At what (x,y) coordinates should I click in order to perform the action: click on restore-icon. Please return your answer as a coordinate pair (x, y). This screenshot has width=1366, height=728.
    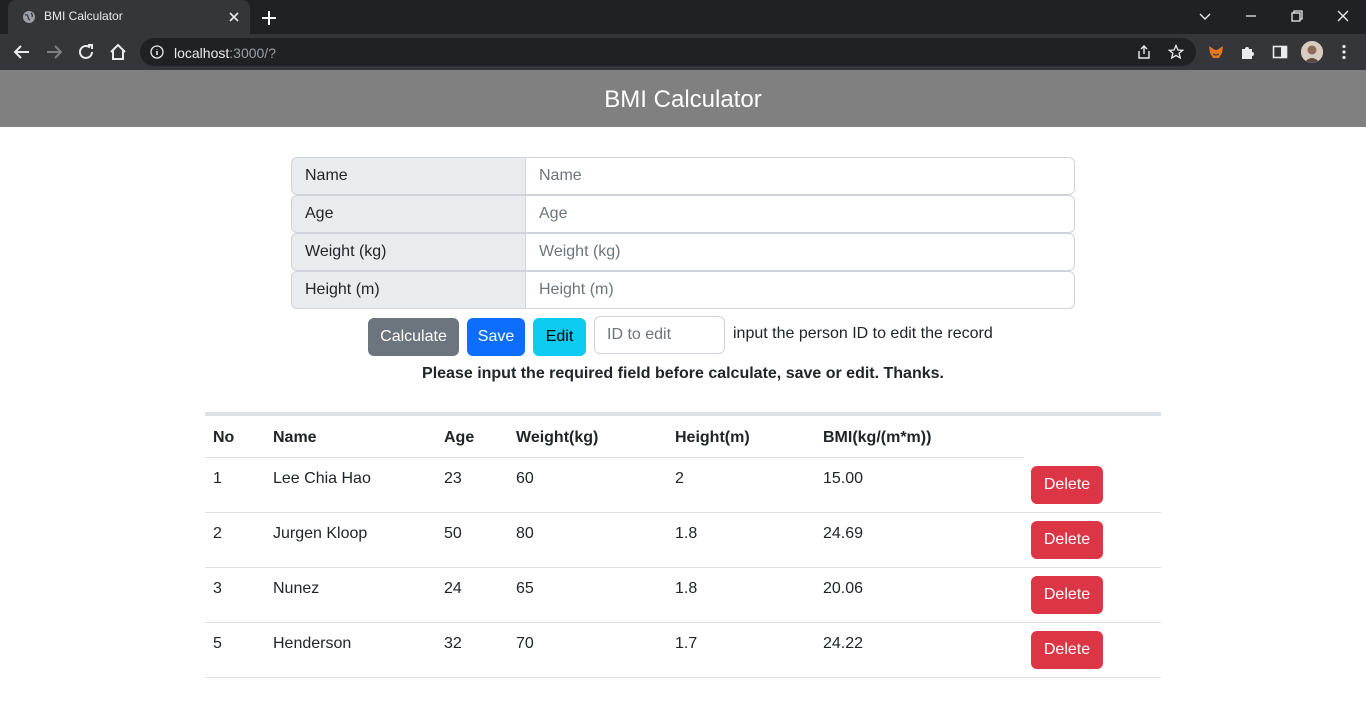
    Looking at the image, I should click on (1297, 16).